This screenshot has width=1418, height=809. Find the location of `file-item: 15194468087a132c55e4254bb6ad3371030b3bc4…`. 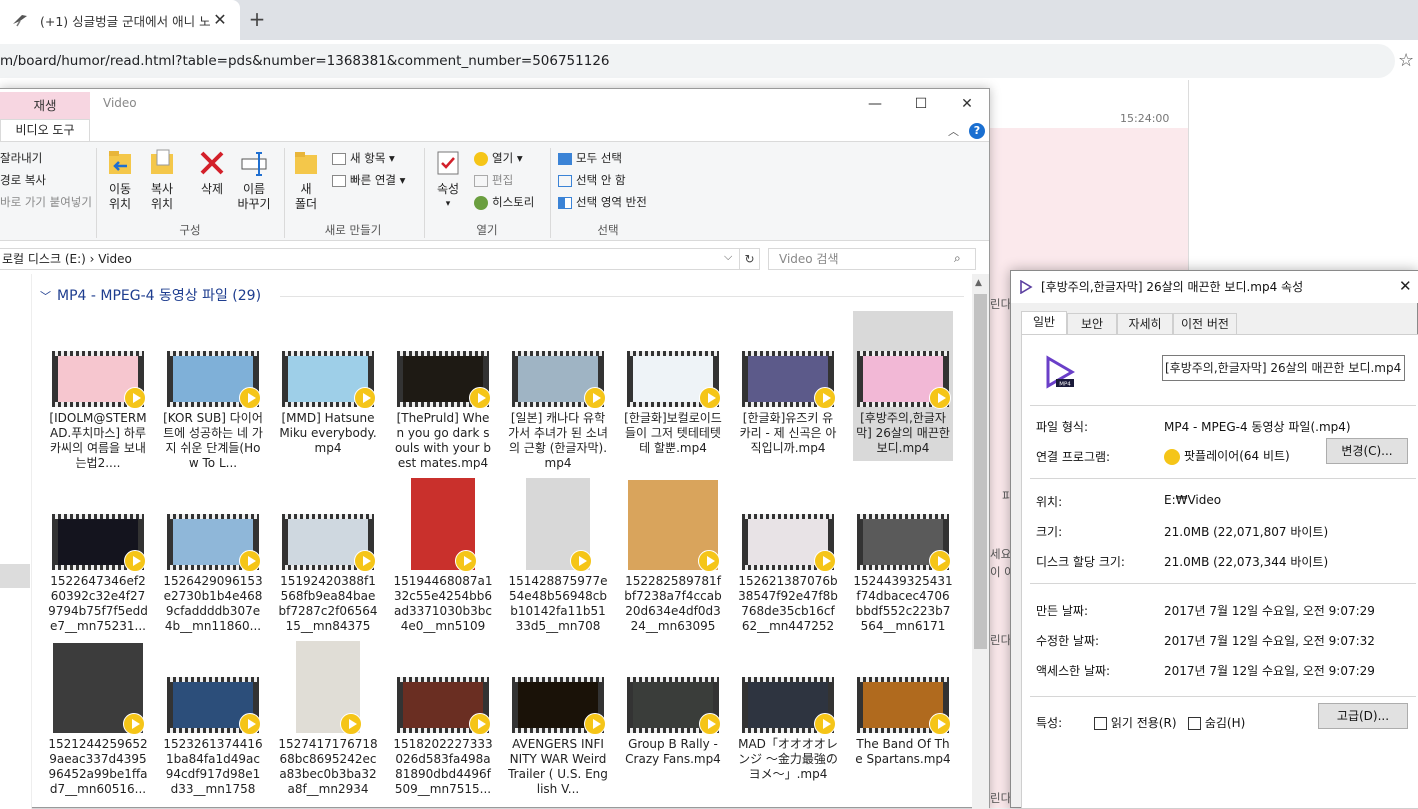

file-item: 15194468087a132c55e4254bb6ad3371030b3bc4… is located at coordinates (443, 553).